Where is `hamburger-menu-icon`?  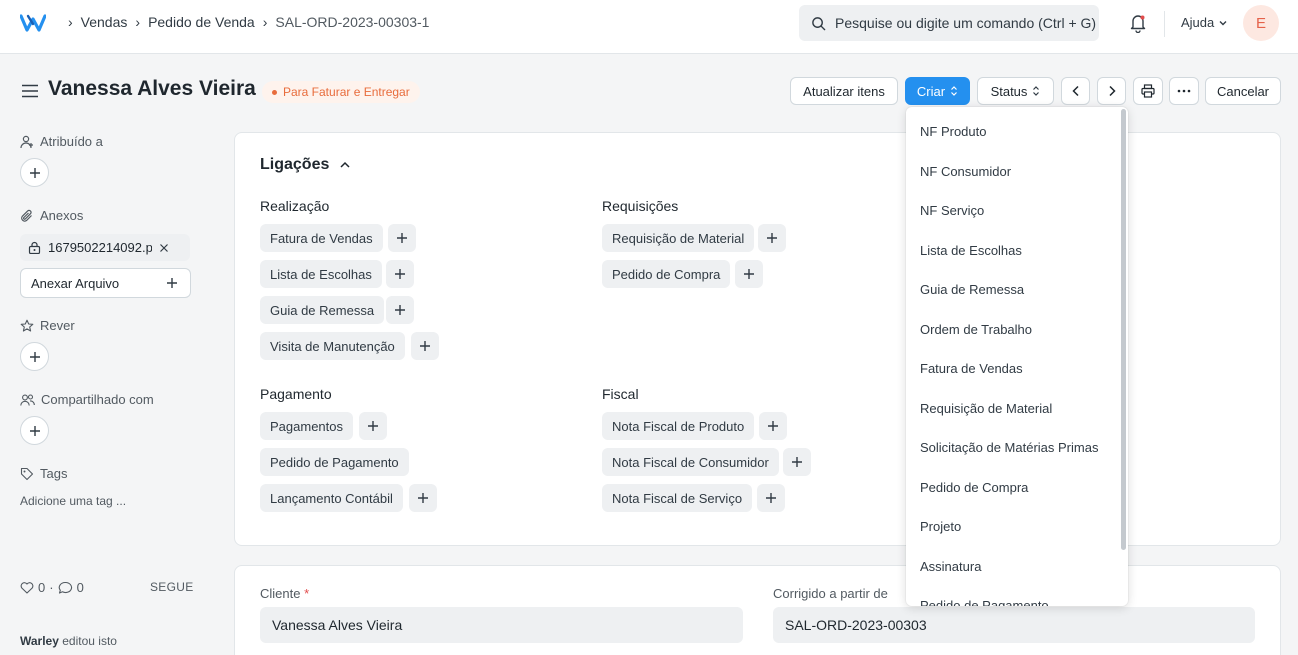
hamburger-menu-icon is located at coordinates (30, 91).